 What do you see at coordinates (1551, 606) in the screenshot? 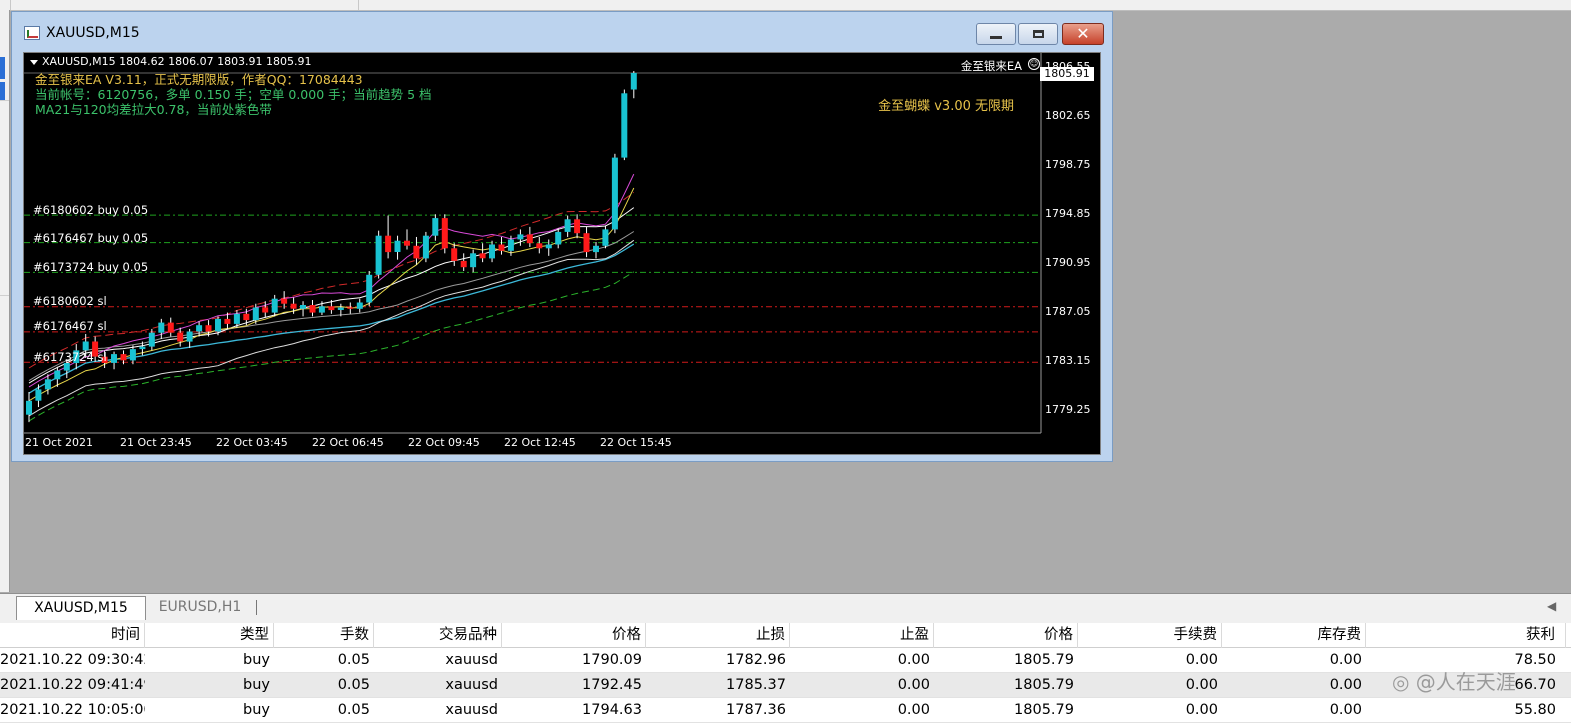
I see `scroll-left-icon: ◀` at bounding box center [1551, 606].